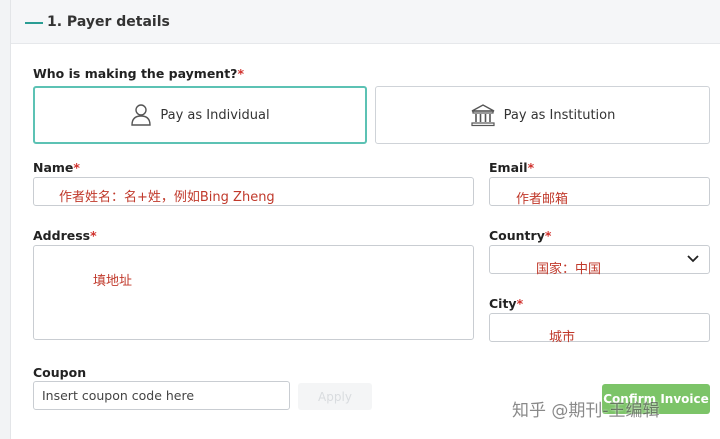  I want to click on city-annotation: 城市, so click(562, 337).